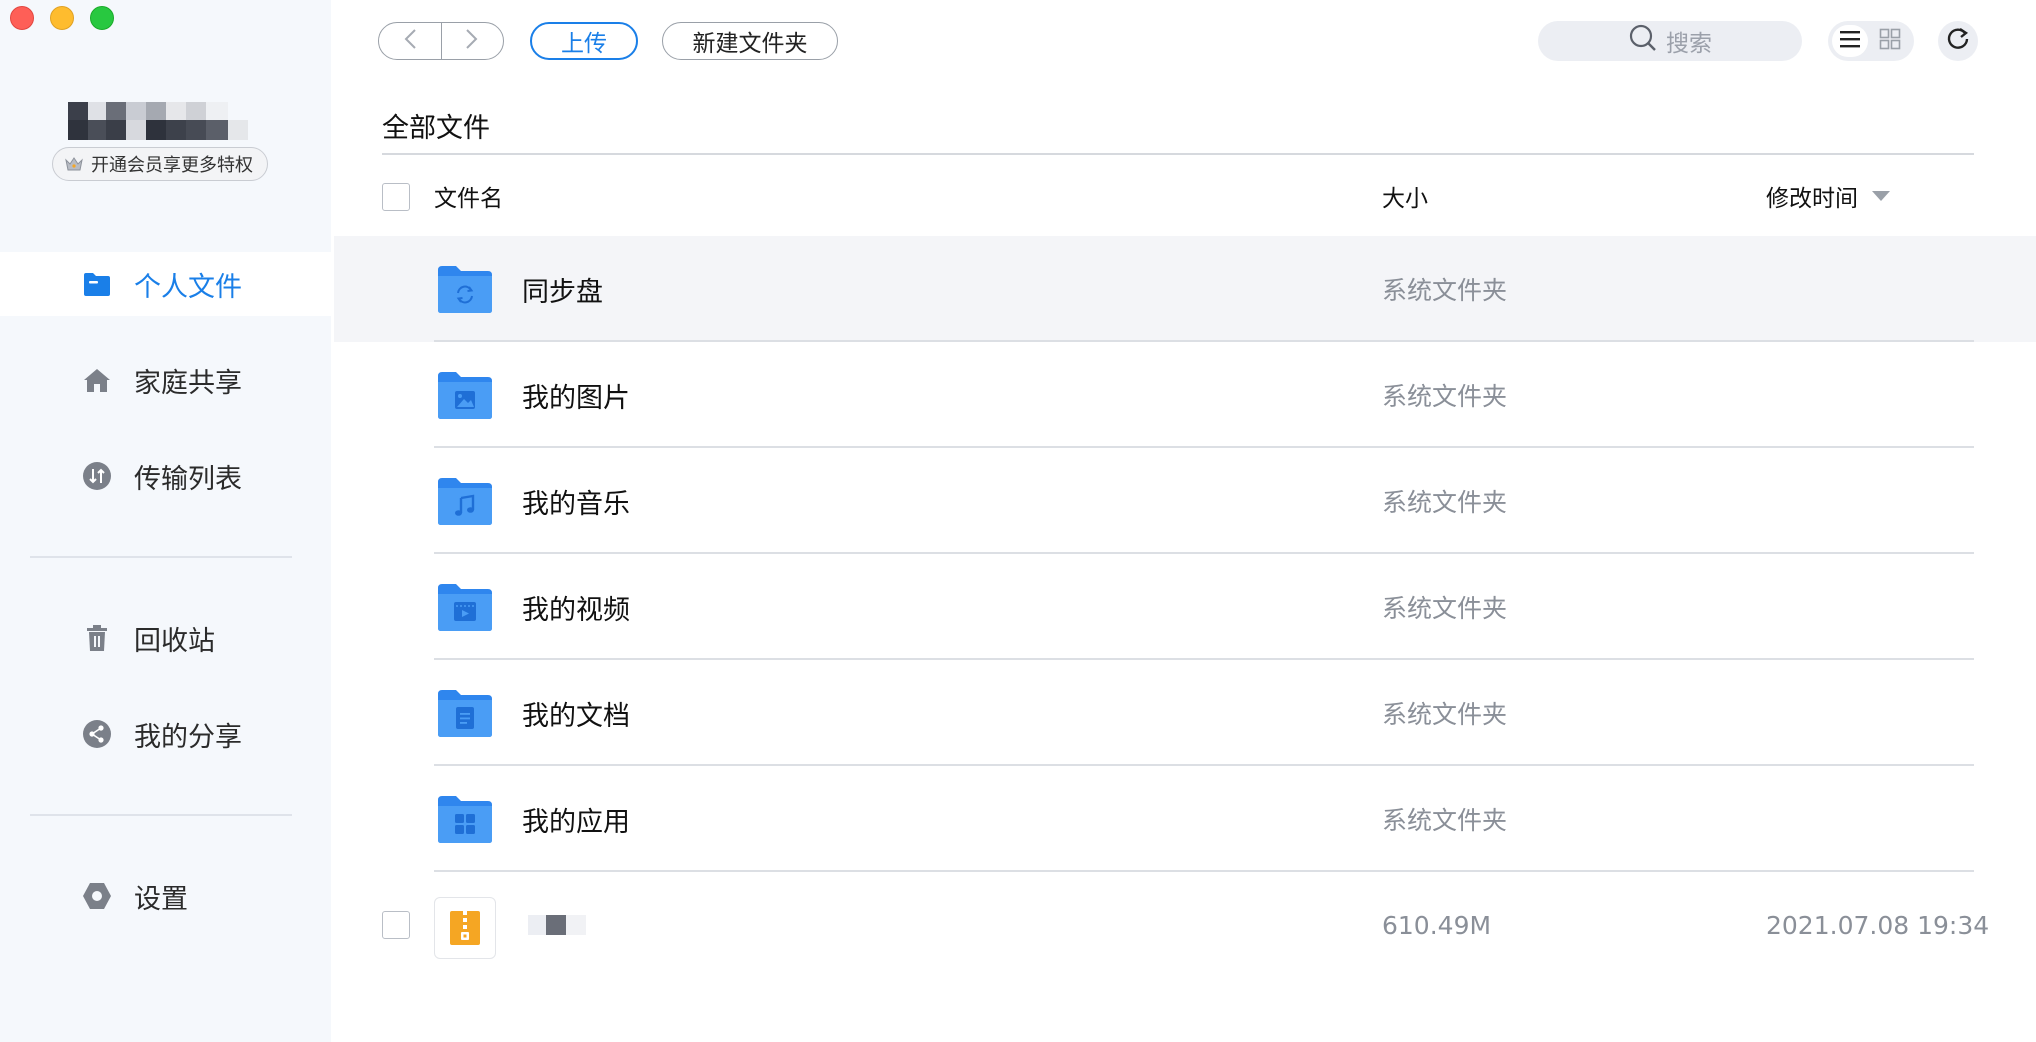 The image size is (2036, 1042). Describe the element at coordinates (584, 41) in the screenshot. I see `upload-button: 上传` at that location.